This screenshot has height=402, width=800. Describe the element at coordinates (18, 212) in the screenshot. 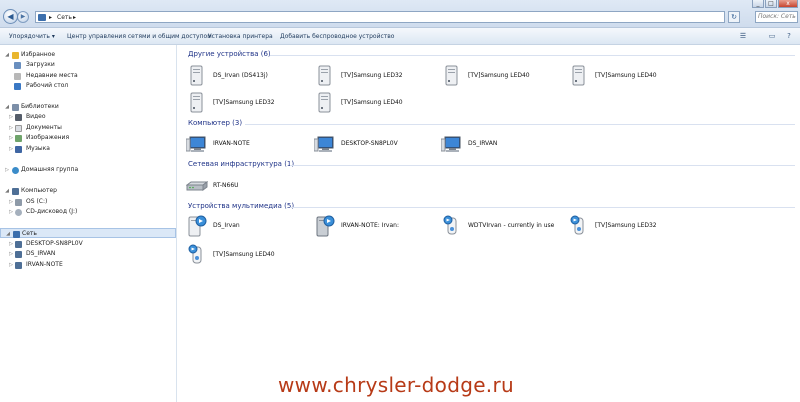

I see `cd-drive-icon` at that location.